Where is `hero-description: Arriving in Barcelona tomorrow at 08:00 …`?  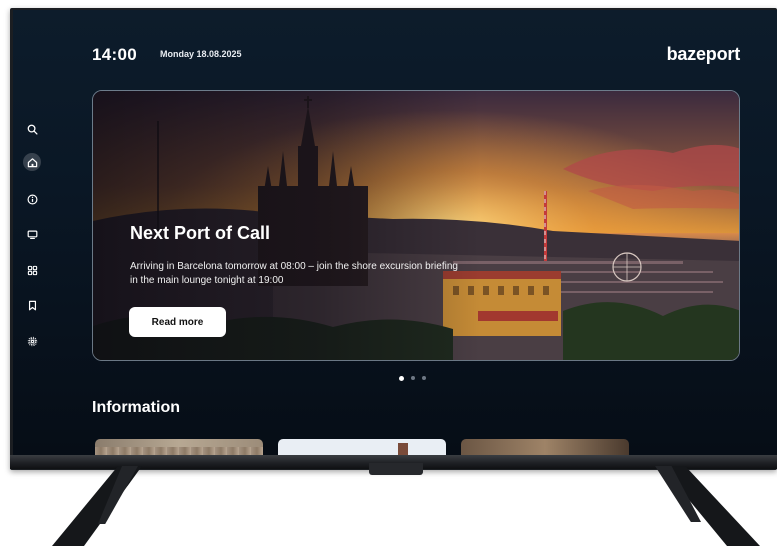 hero-description: Arriving in Barcelona tomorrow at 08:00 … is located at coordinates (294, 273).